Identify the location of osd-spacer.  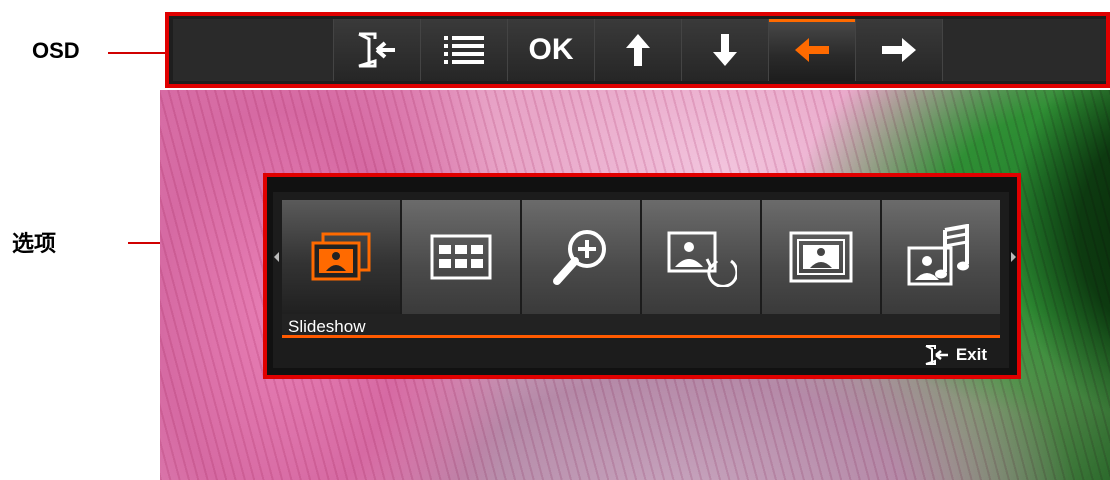
(253, 50).